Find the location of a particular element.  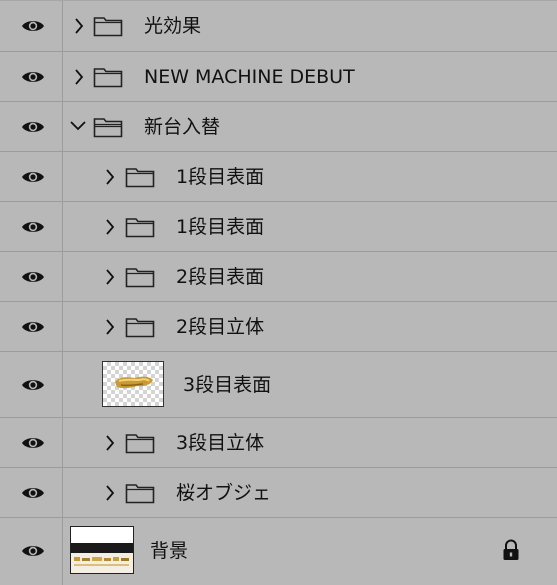

layer-row: 新台入替 is located at coordinates (278, 126).